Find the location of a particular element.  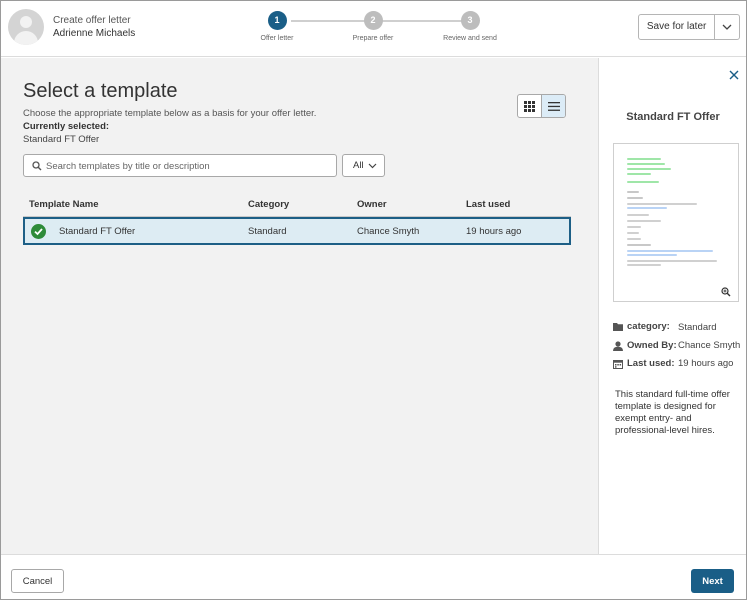

cell-last-used: 19 hours ago is located at coordinates (494, 231).